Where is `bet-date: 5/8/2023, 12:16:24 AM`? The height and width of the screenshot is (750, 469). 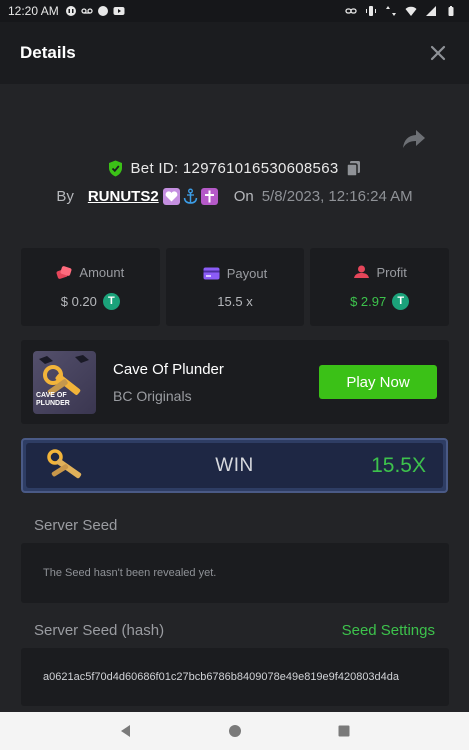
bet-date: 5/8/2023, 12:16:24 AM is located at coordinates (337, 196).